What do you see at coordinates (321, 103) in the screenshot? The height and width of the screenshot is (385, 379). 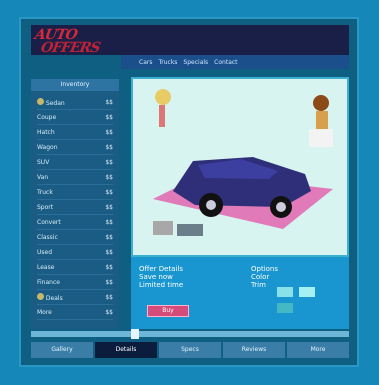 I see `person-figure` at bounding box center [321, 103].